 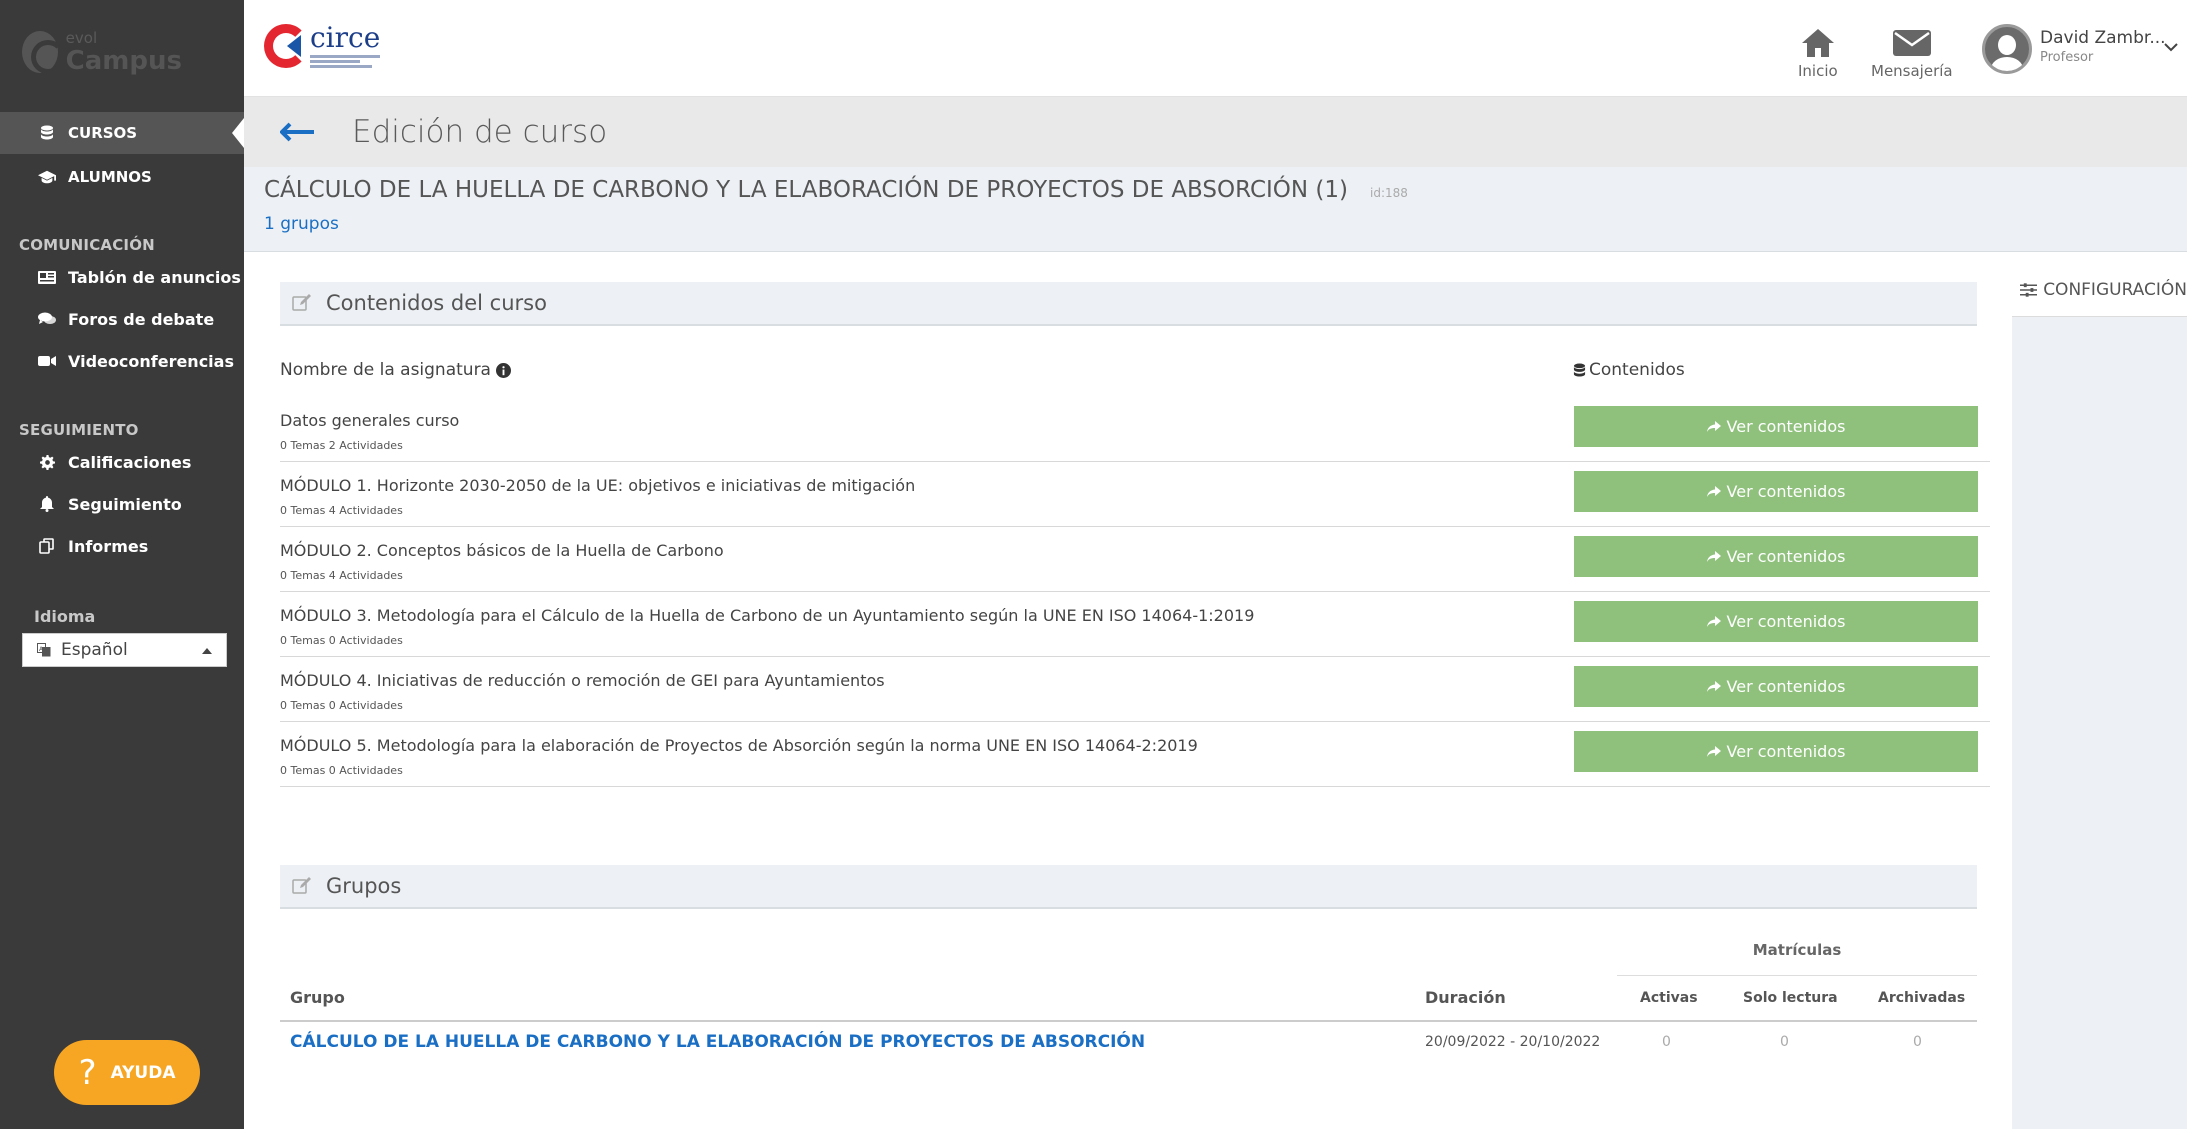 I want to click on page-title-bar: Edición de curso, so click(x=1215, y=132).